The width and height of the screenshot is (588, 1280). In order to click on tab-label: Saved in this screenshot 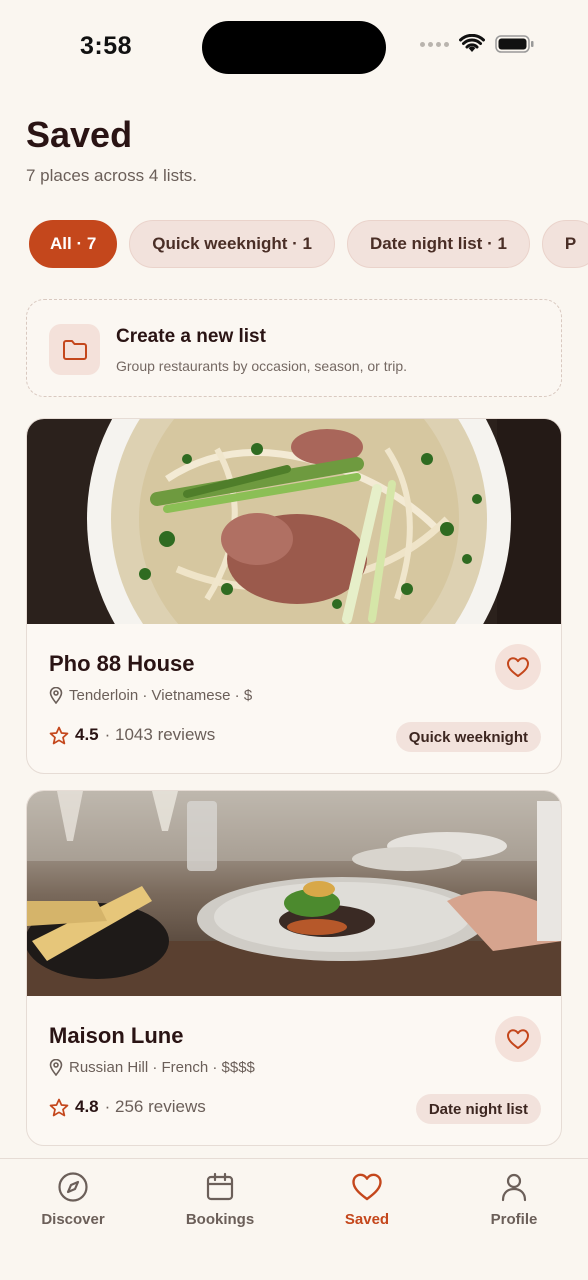, I will do `click(367, 1219)`.